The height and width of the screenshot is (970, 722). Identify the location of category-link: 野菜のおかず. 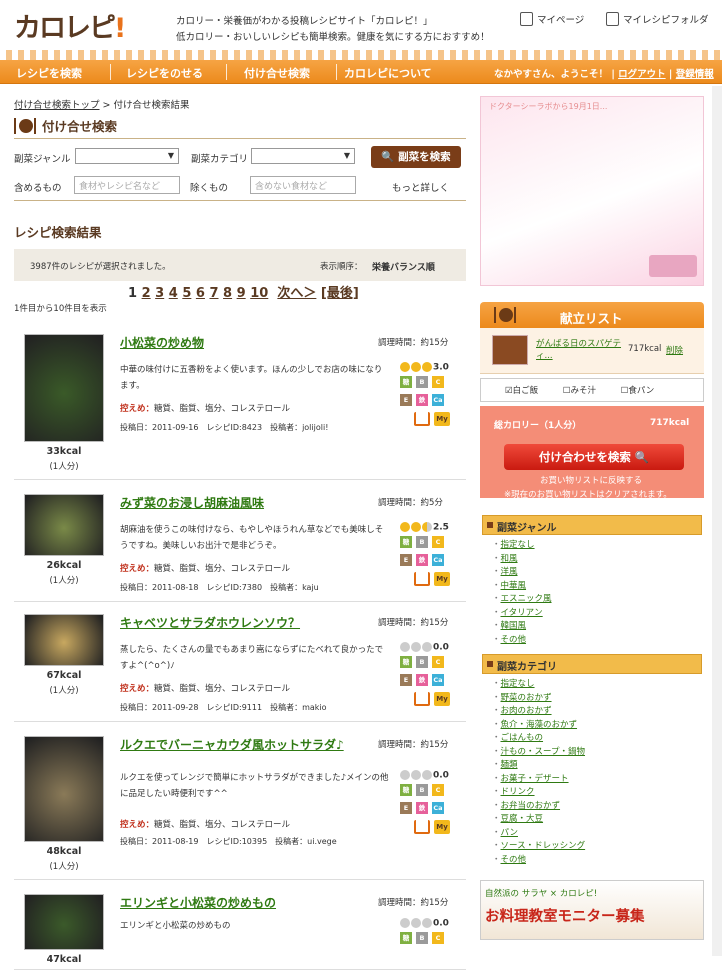
(526, 698).